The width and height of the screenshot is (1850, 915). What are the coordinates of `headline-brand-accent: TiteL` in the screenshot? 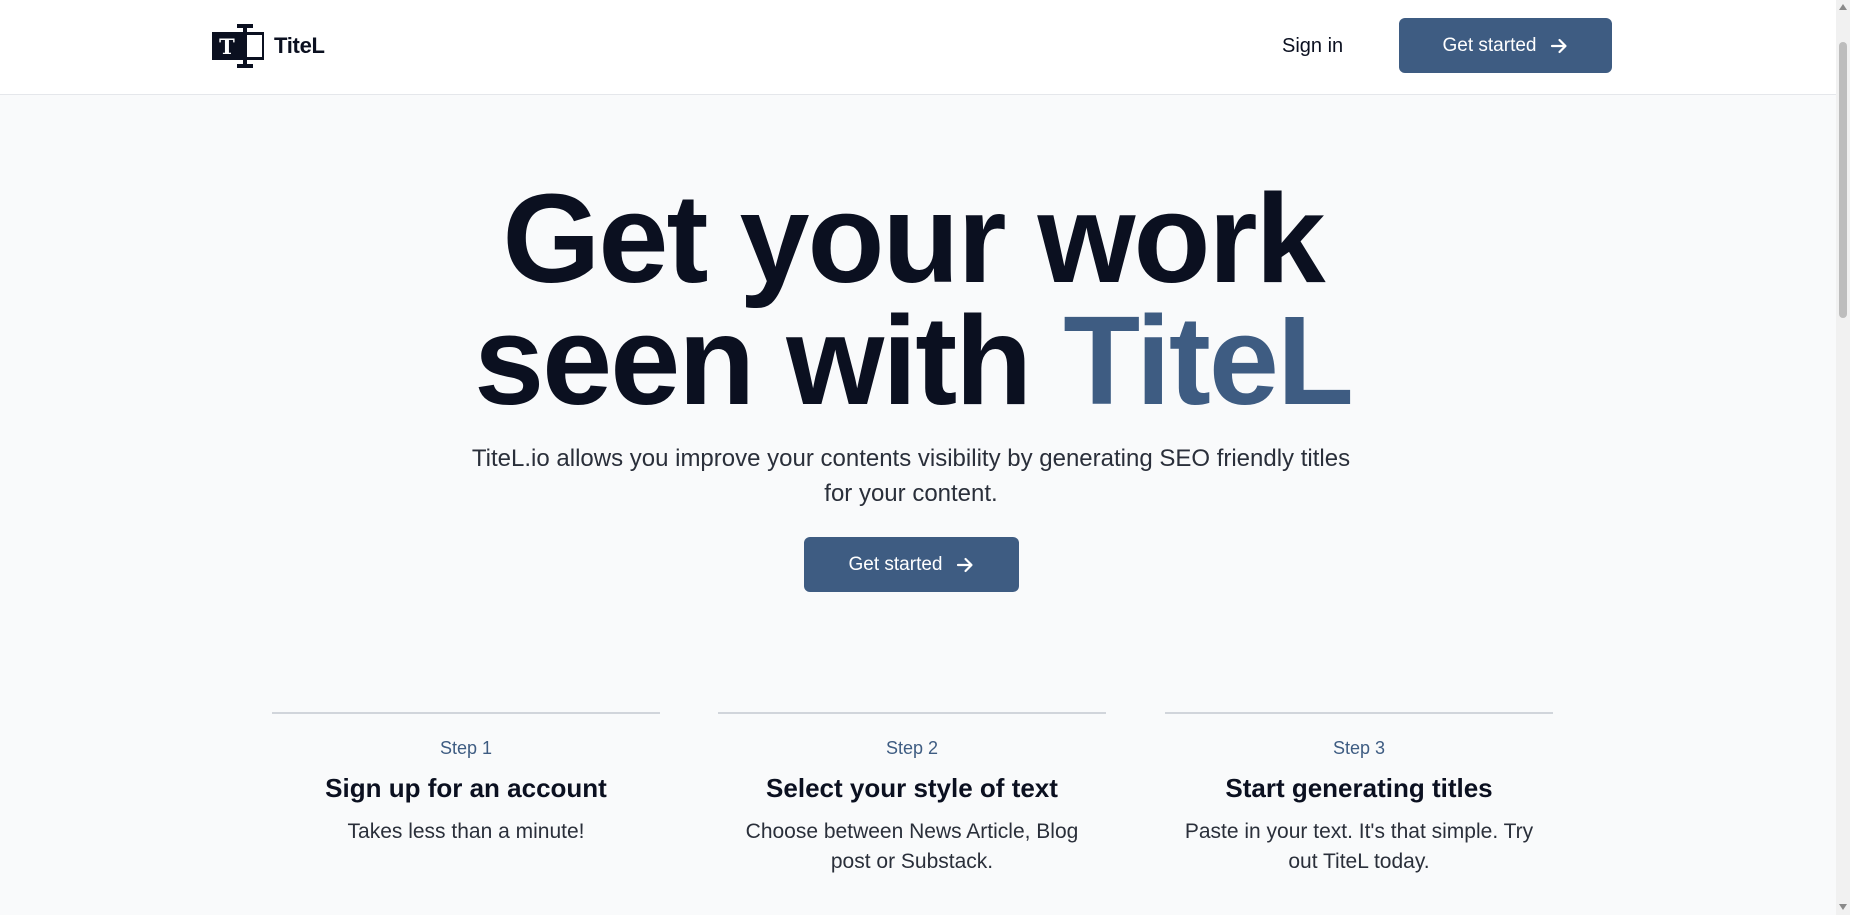 It's located at (1208, 360).